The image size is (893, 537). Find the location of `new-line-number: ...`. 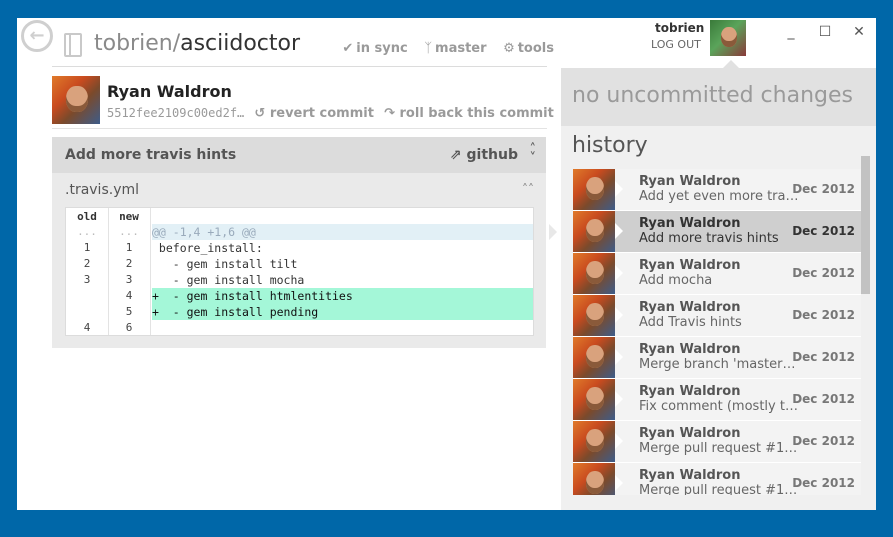

new-line-number: ... is located at coordinates (129, 231).